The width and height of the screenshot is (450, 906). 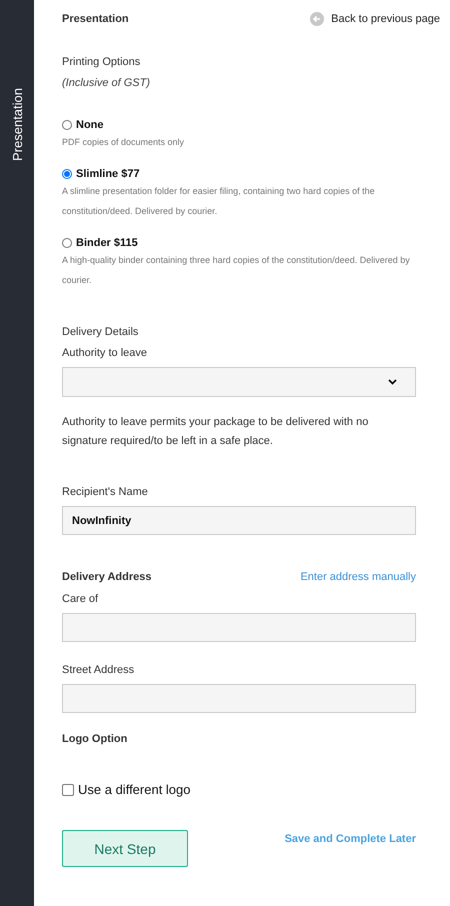 I want to click on option-label: None, so click(x=90, y=125).